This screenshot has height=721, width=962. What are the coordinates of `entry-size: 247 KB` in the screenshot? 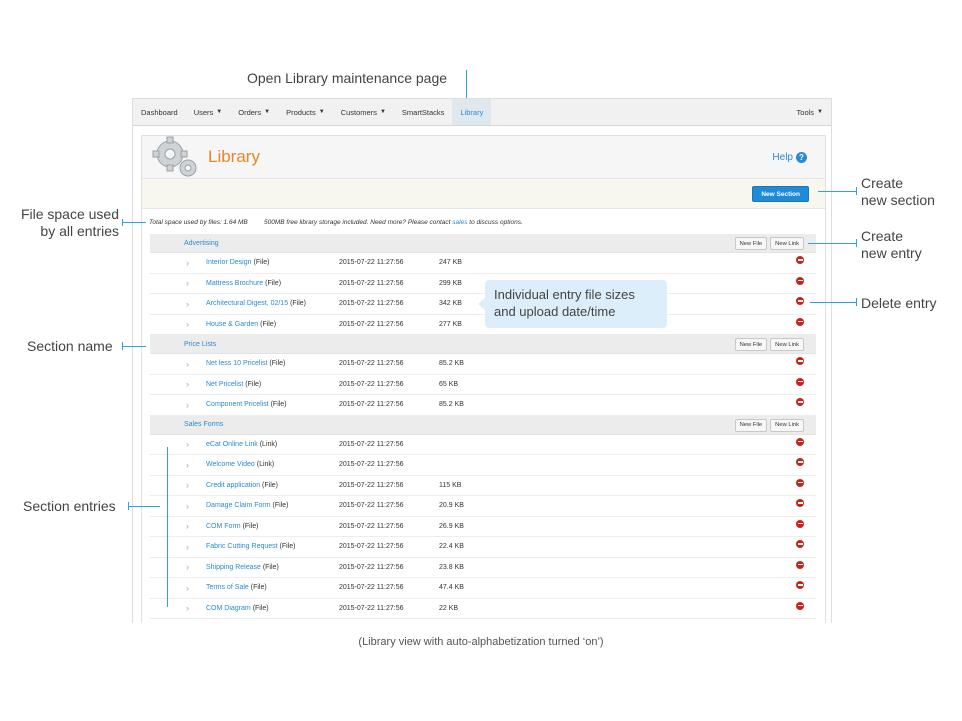 It's located at (450, 263).